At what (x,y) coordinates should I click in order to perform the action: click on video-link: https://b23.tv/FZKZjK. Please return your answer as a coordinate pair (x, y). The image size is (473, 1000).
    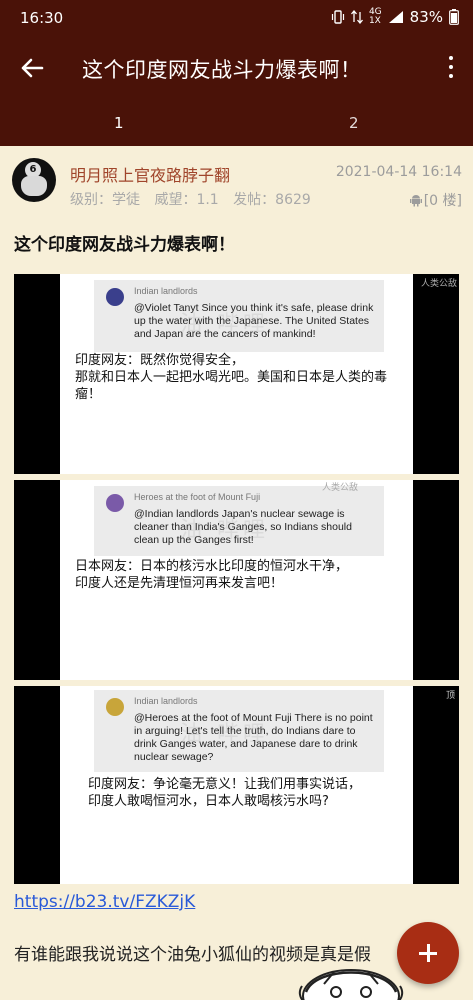
    Looking at the image, I should click on (104, 902).